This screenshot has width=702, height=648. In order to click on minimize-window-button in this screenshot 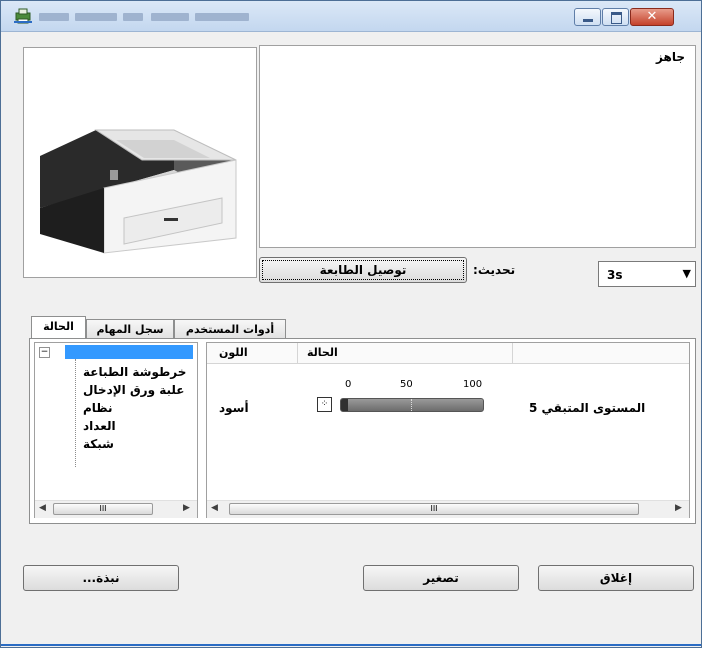, I will do `click(587, 17)`.